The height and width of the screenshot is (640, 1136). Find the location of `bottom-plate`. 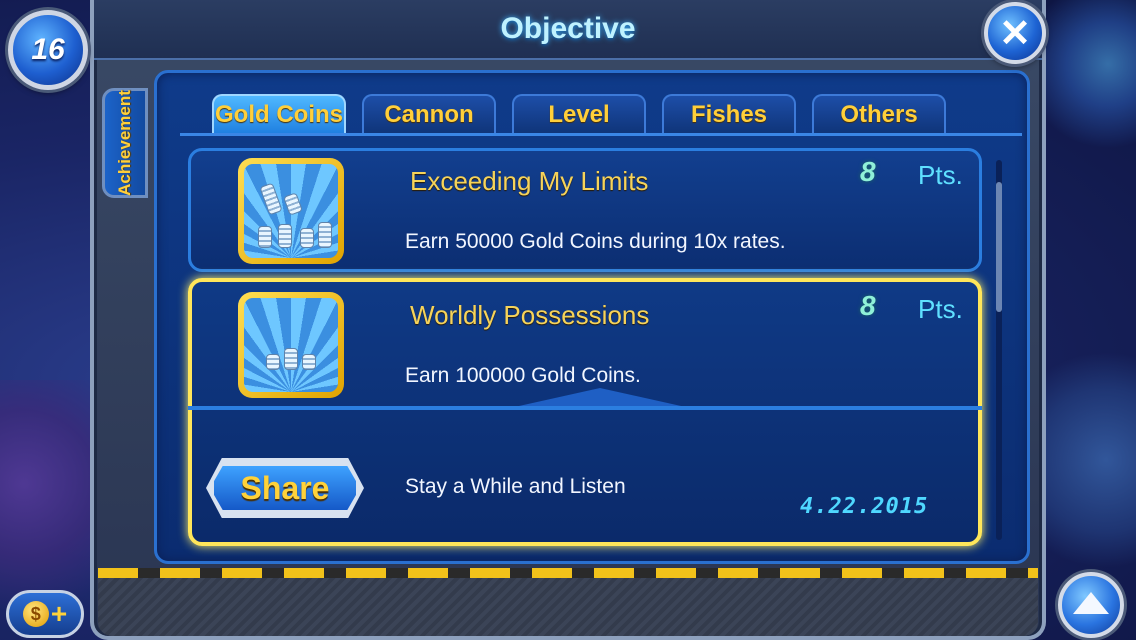

bottom-plate is located at coordinates (568, 607).